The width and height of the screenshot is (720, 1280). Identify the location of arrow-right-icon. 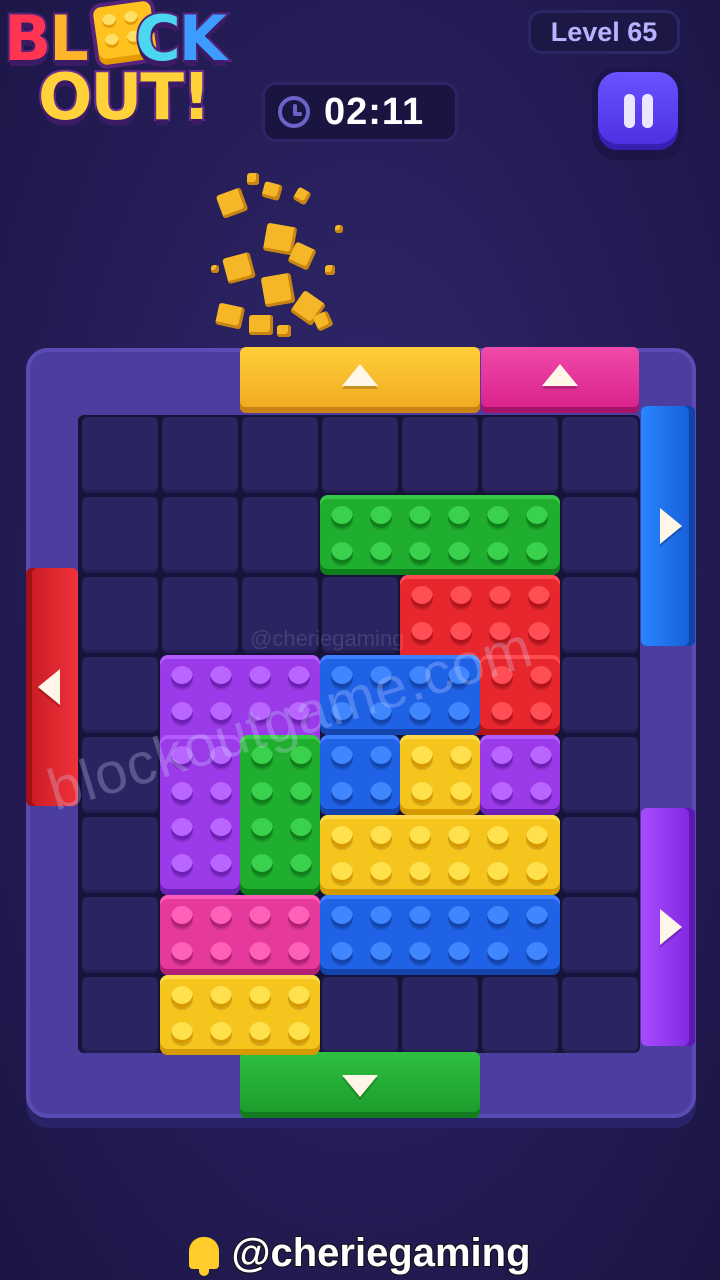
(671, 927).